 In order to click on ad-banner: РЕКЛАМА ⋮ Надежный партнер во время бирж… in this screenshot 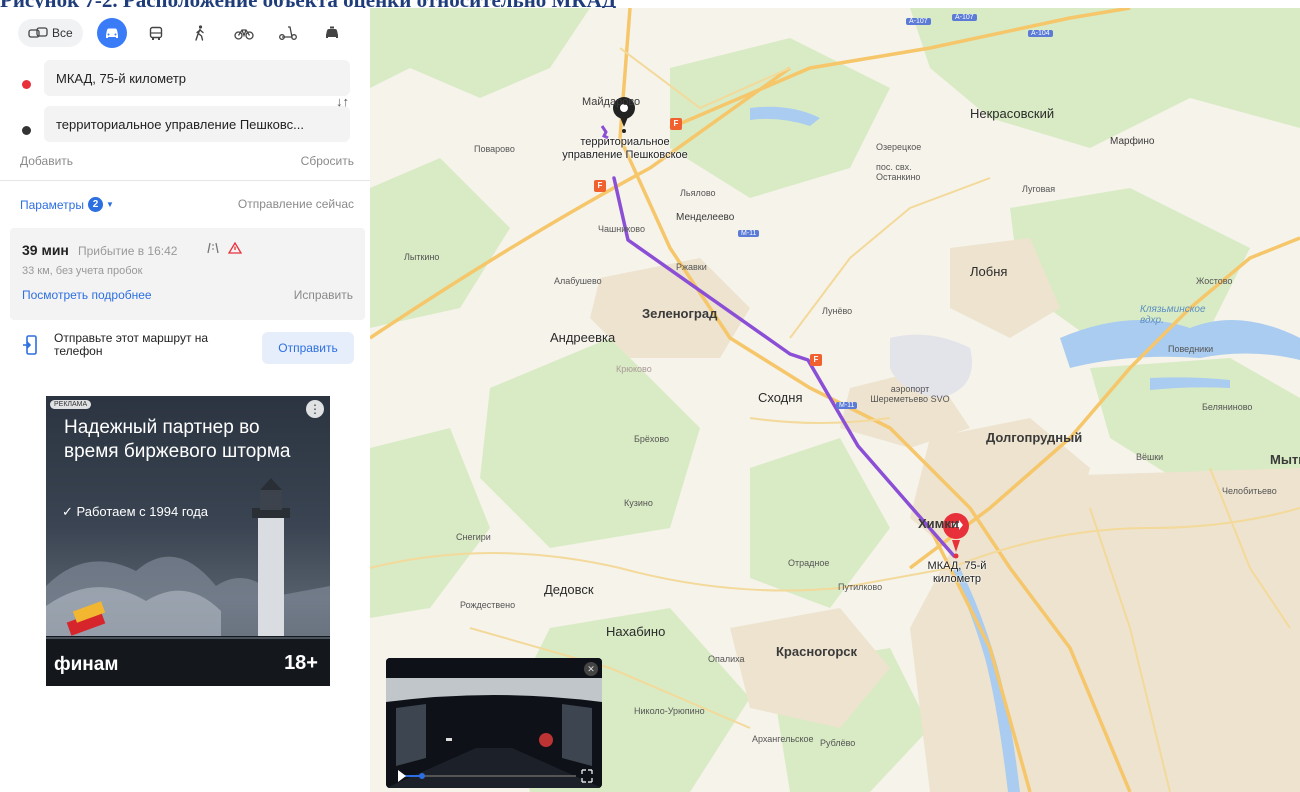, I will do `click(188, 541)`.